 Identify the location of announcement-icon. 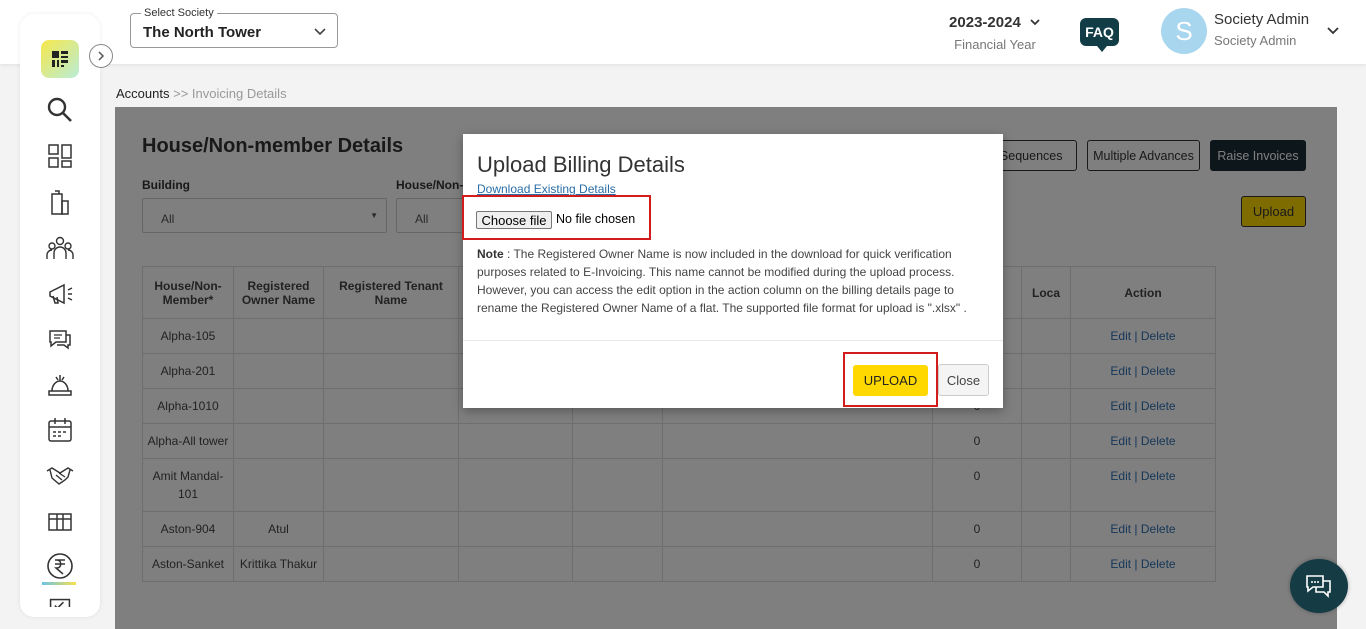
(60, 294).